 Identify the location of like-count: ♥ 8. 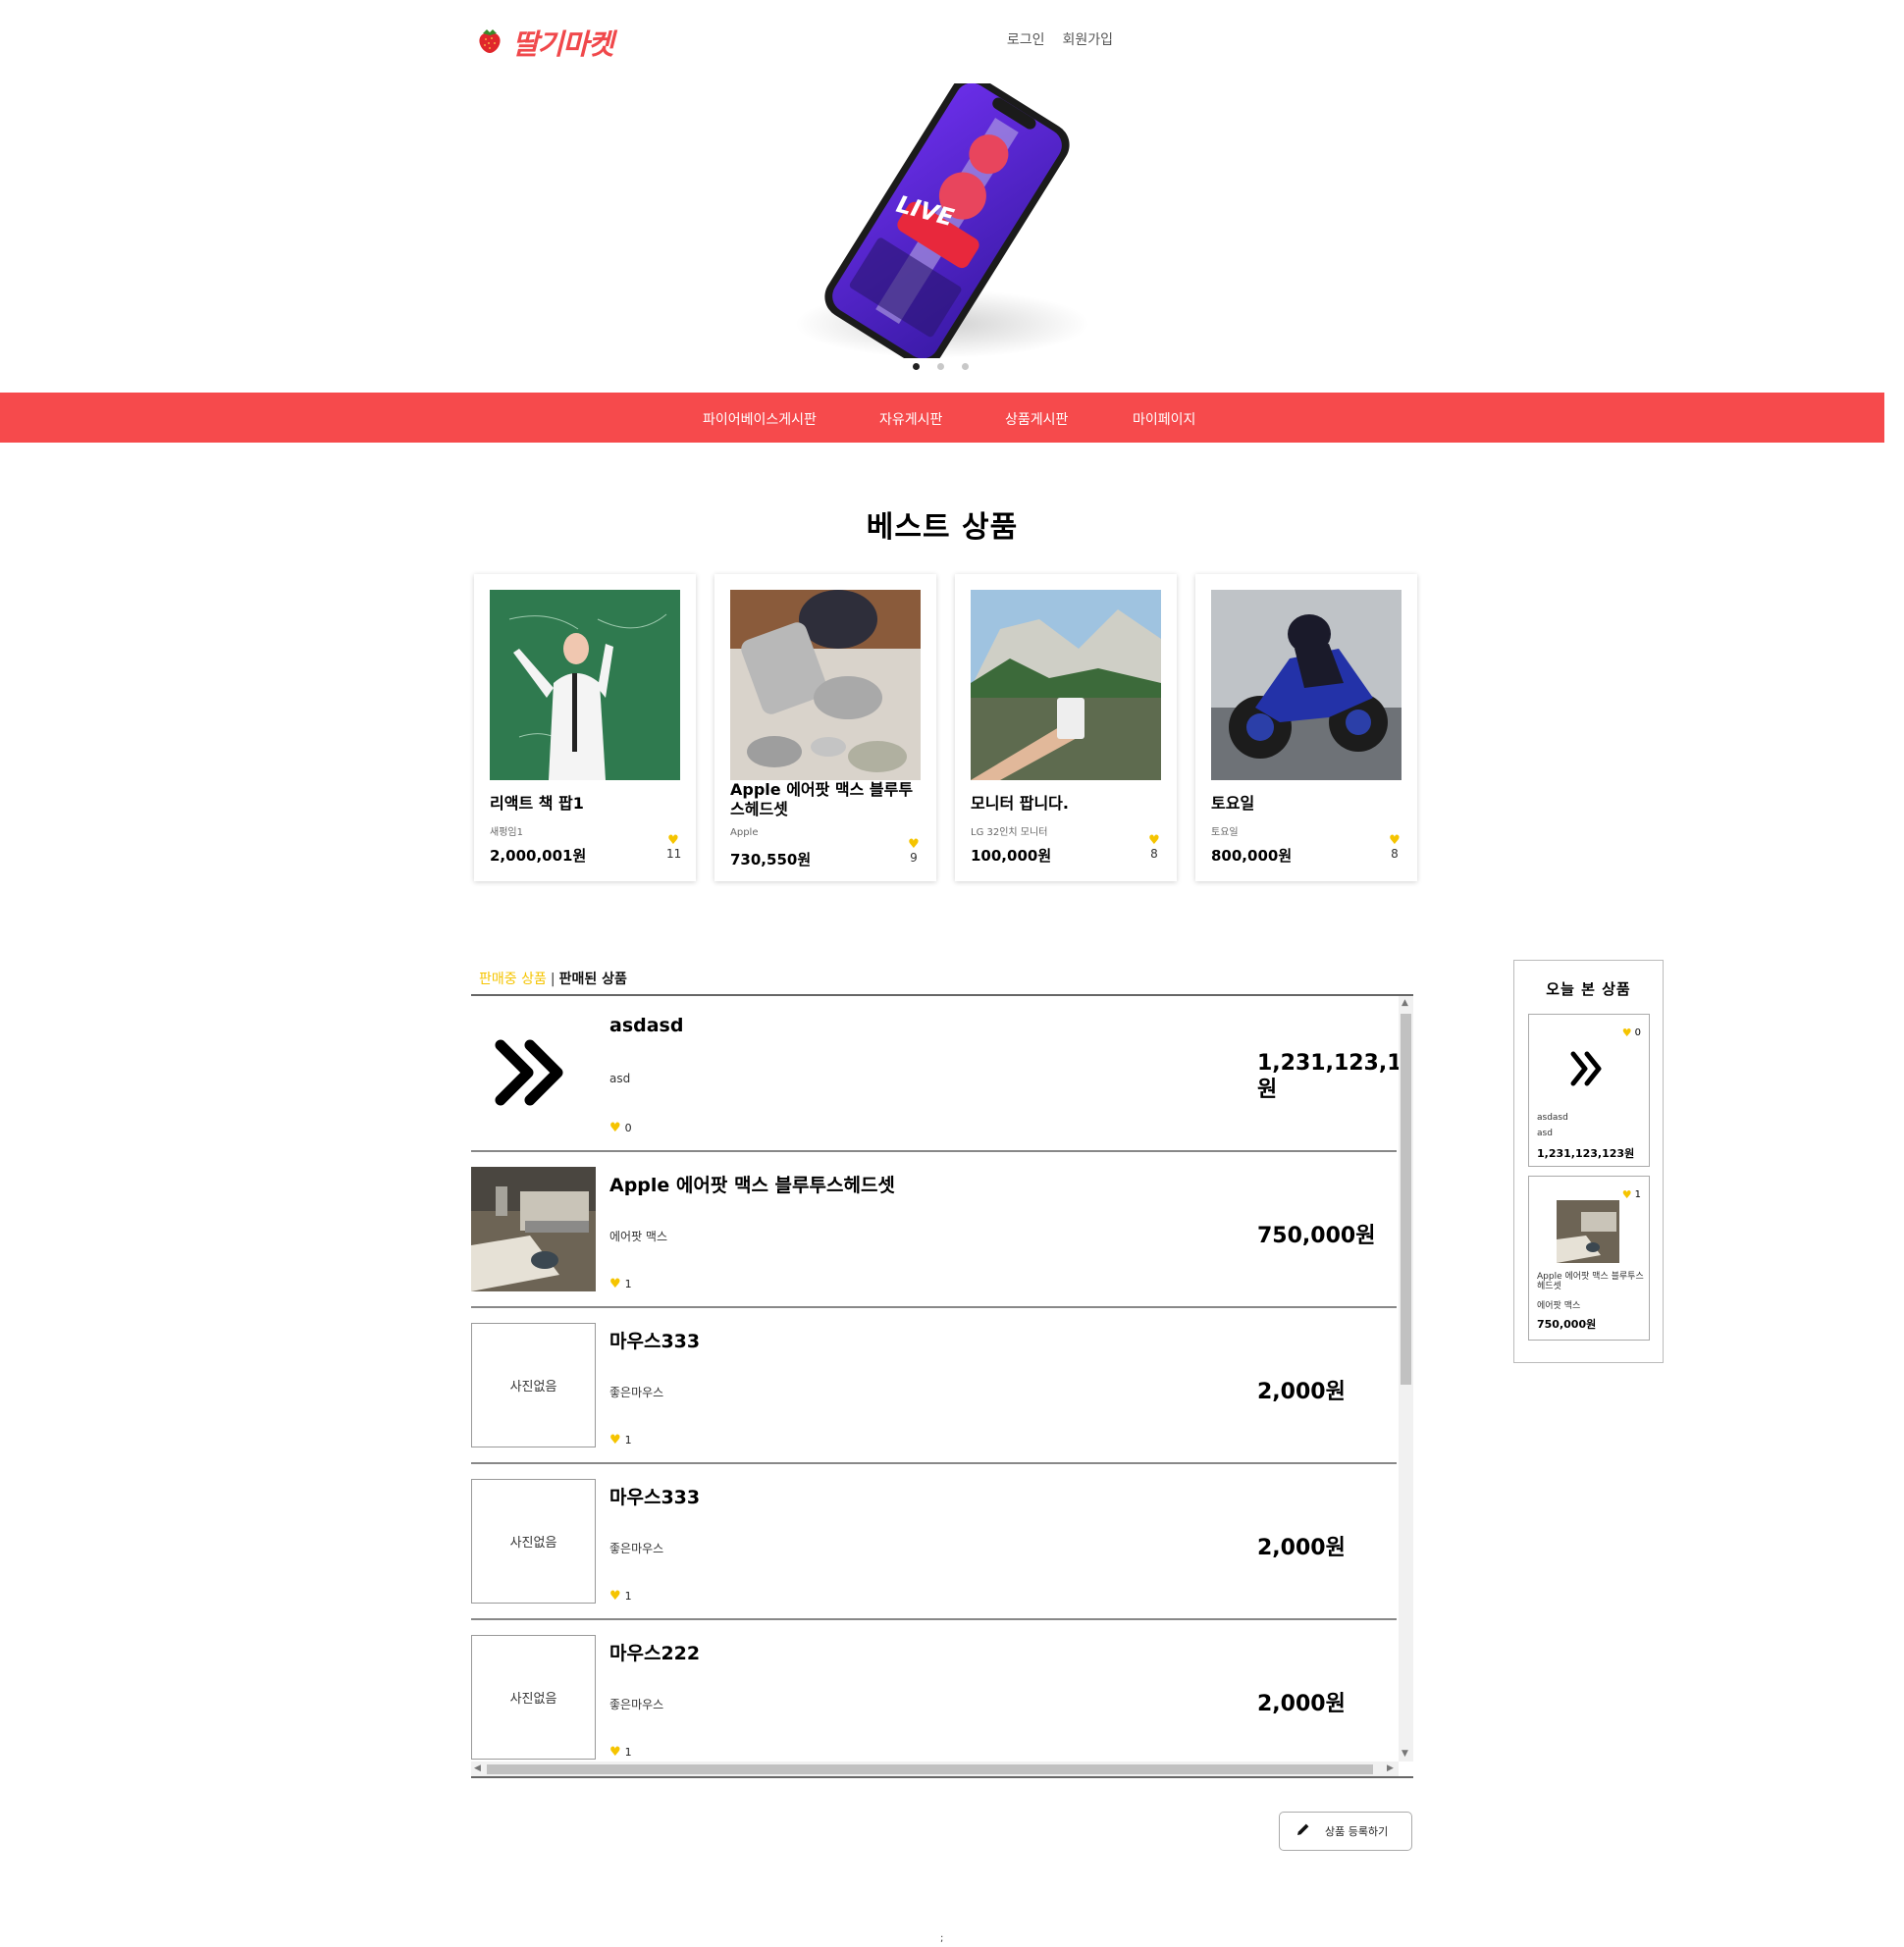
(1395, 847).